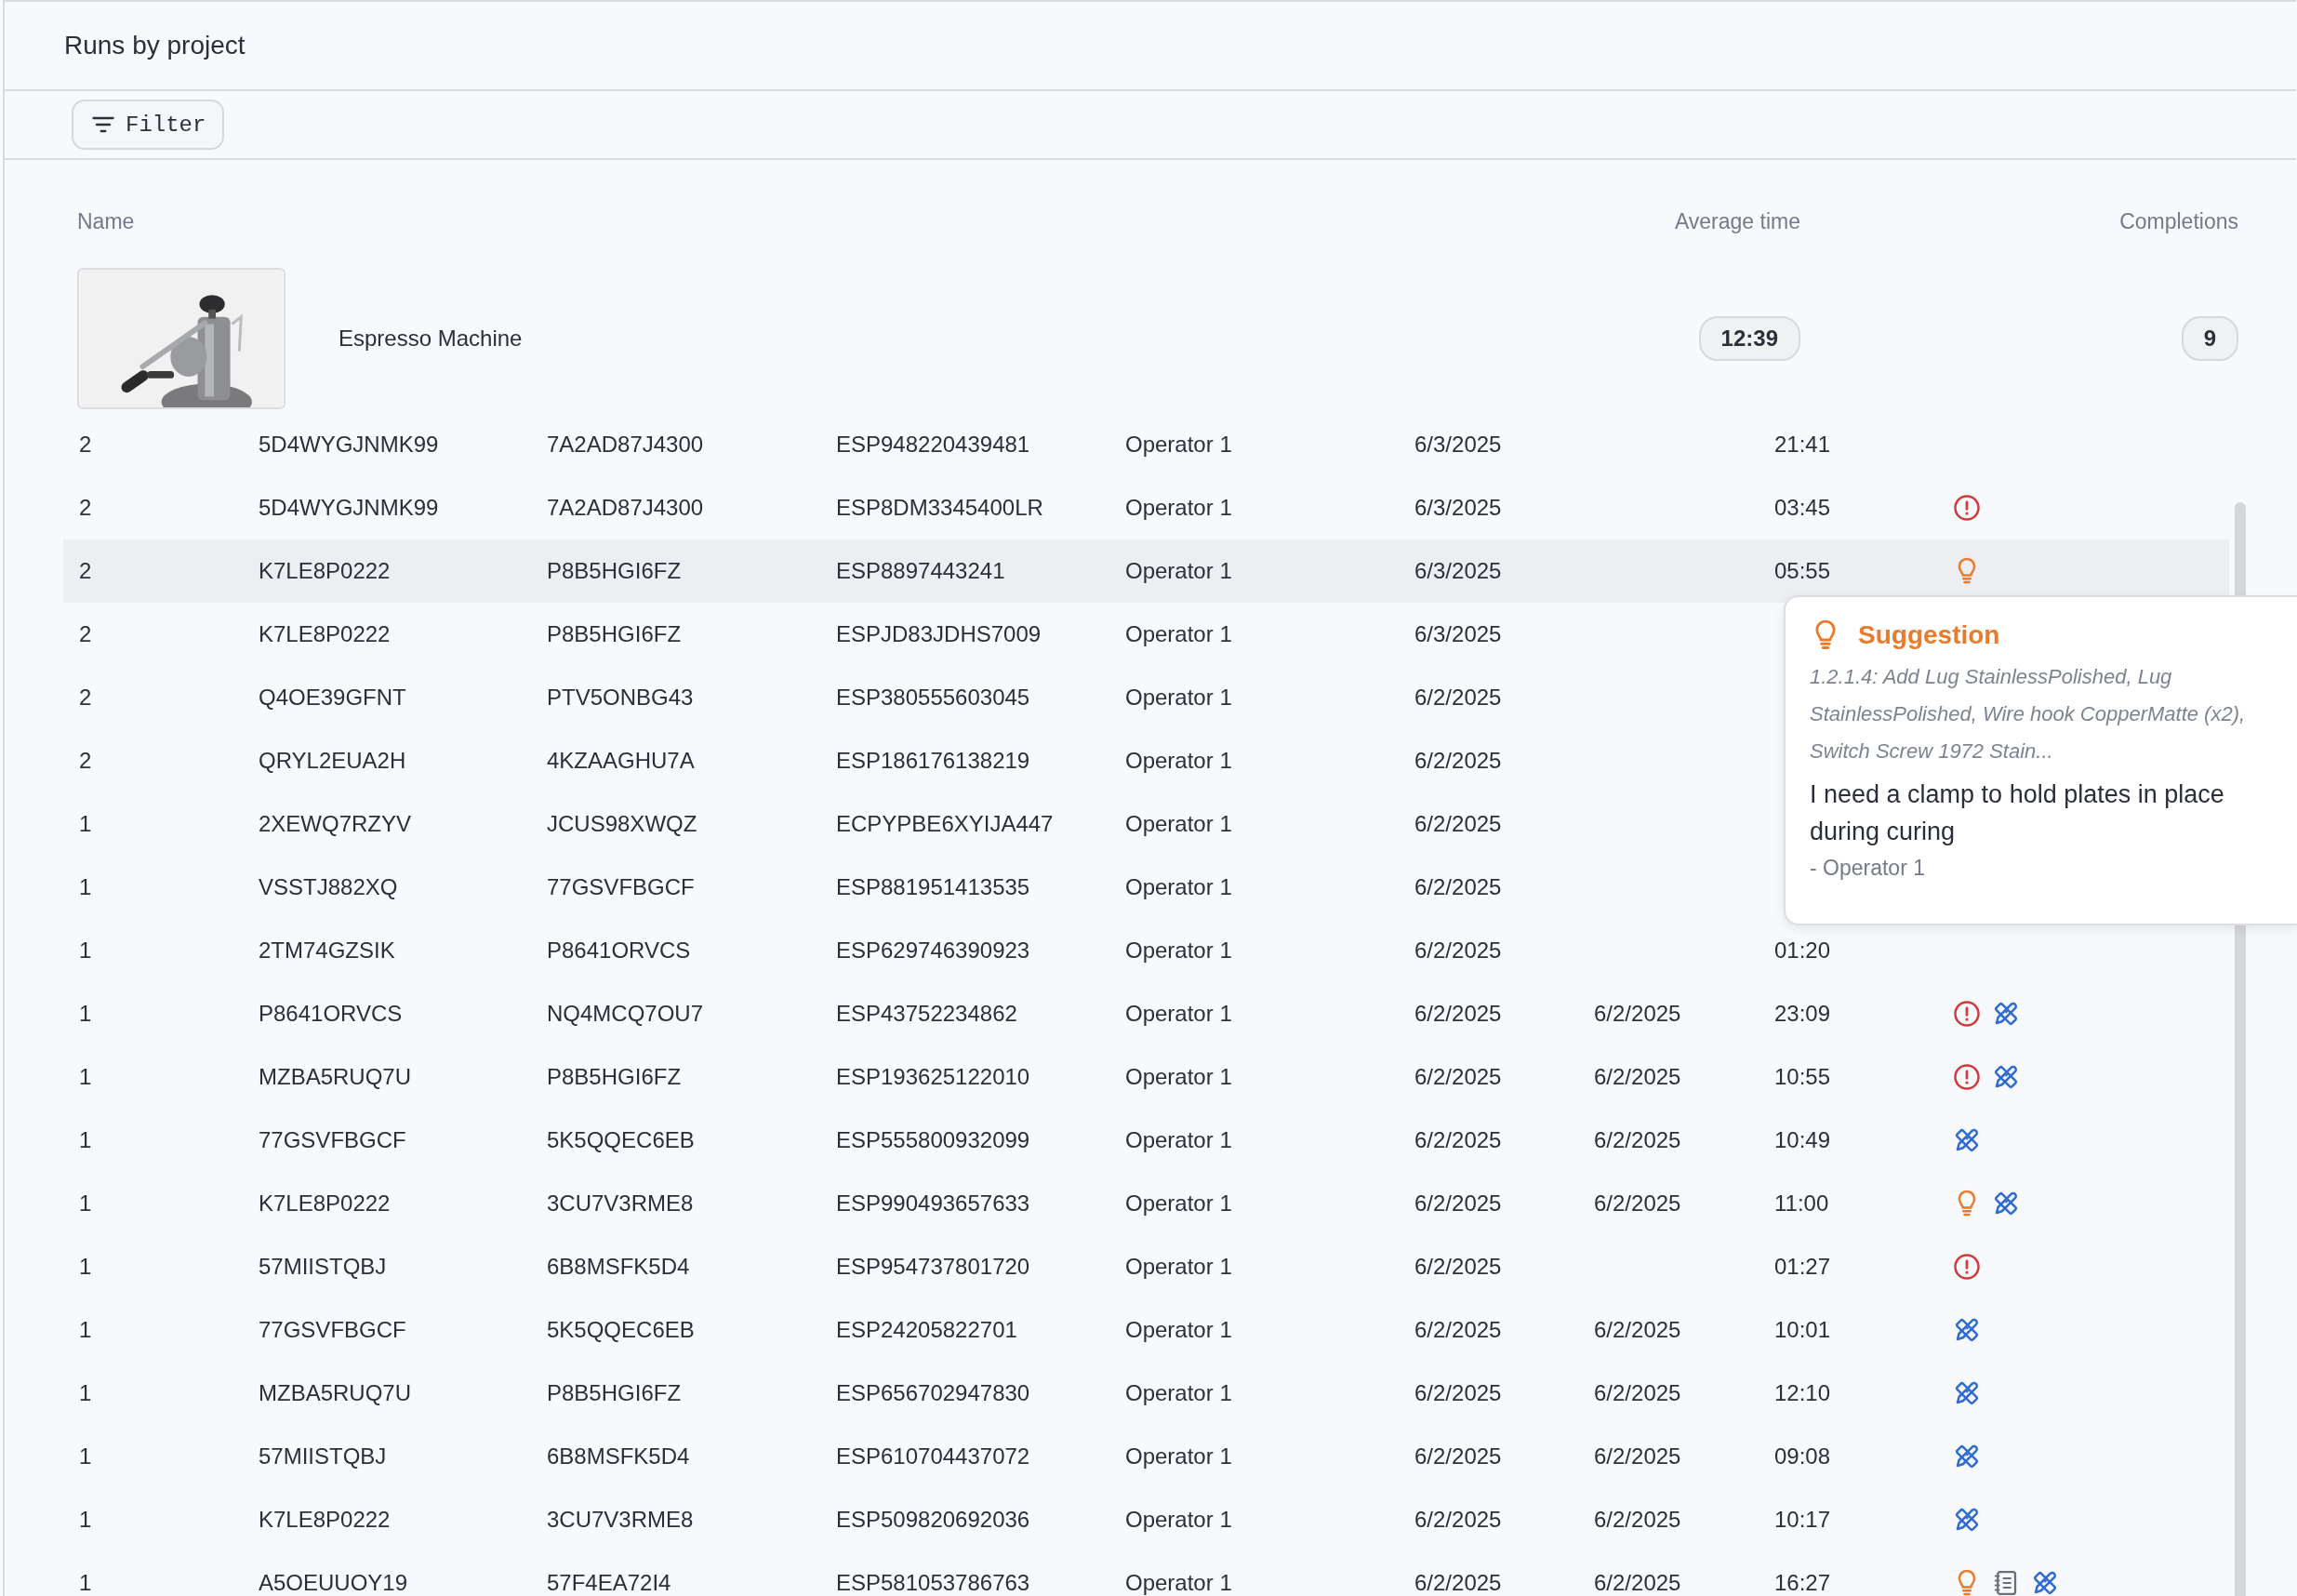  I want to click on table-cell: 3CU7V3RME8, so click(620, 1203).